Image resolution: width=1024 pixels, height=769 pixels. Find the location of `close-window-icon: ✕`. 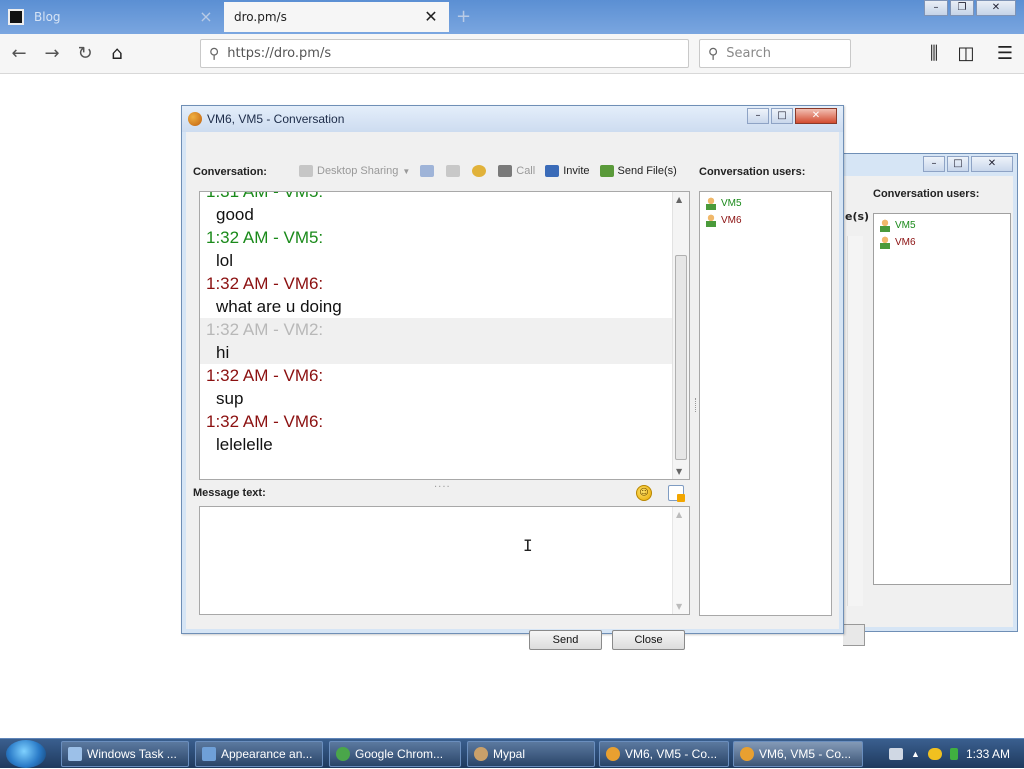

close-window-icon: ✕ is located at coordinates (996, 8).